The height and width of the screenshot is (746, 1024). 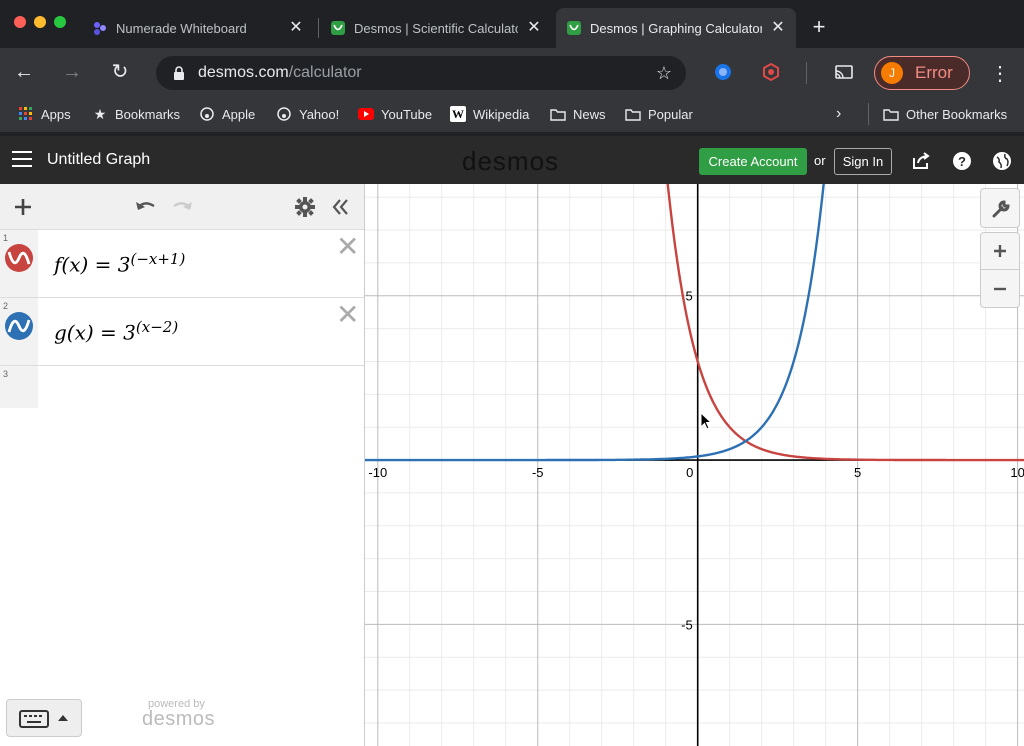 What do you see at coordinates (664, 73) in the screenshot?
I see `bookmark-star-icon: ☆` at bounding box center [664, 73].